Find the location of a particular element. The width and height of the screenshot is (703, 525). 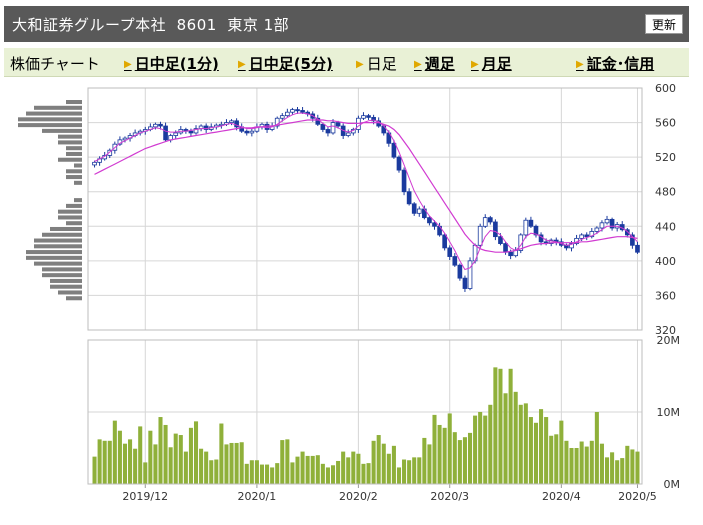

volume-tick-label: 0M is located at coordinates (672, 484).